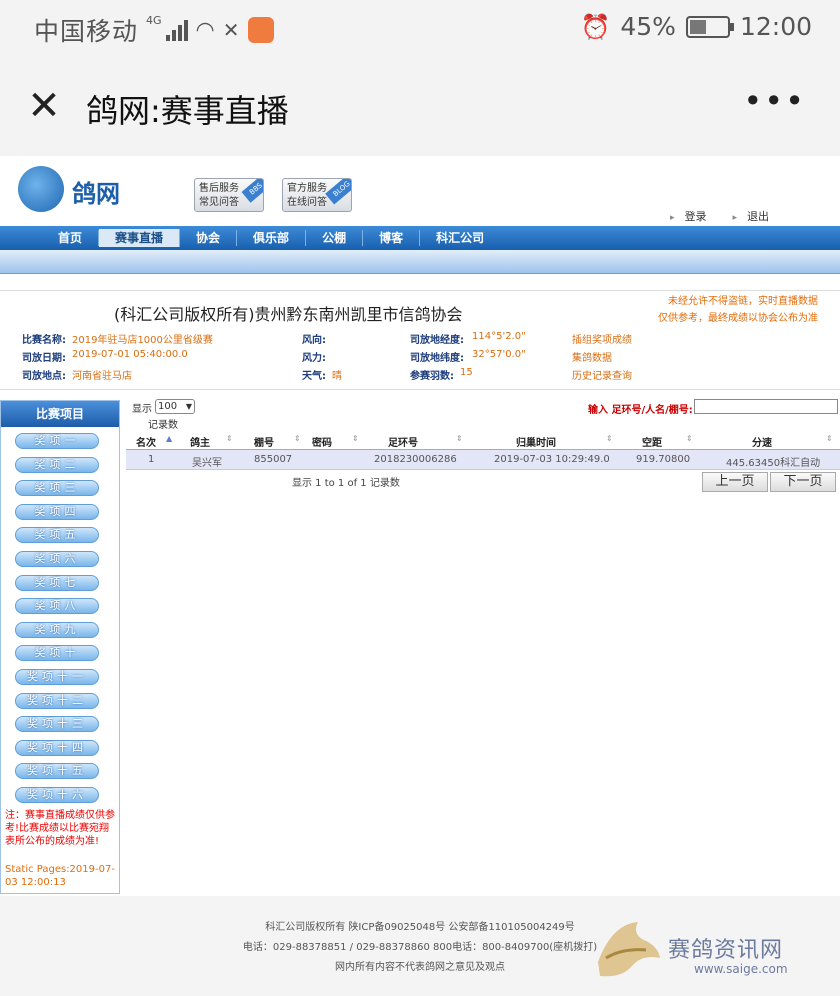 The image size is (840, 996). Describe the element at coordinates (322, 441) in the screenshot. I see `col-password: 密码` at that location.